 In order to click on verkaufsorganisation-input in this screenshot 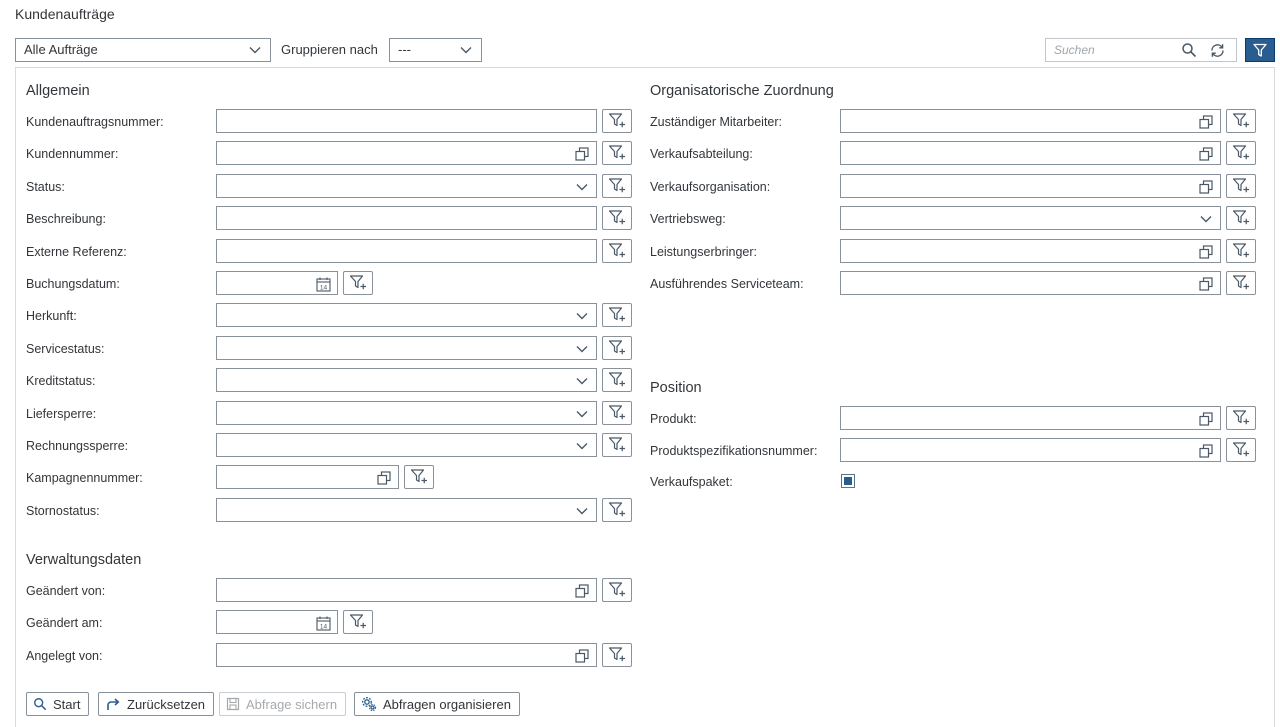, I will do `click(1018, 185)`.